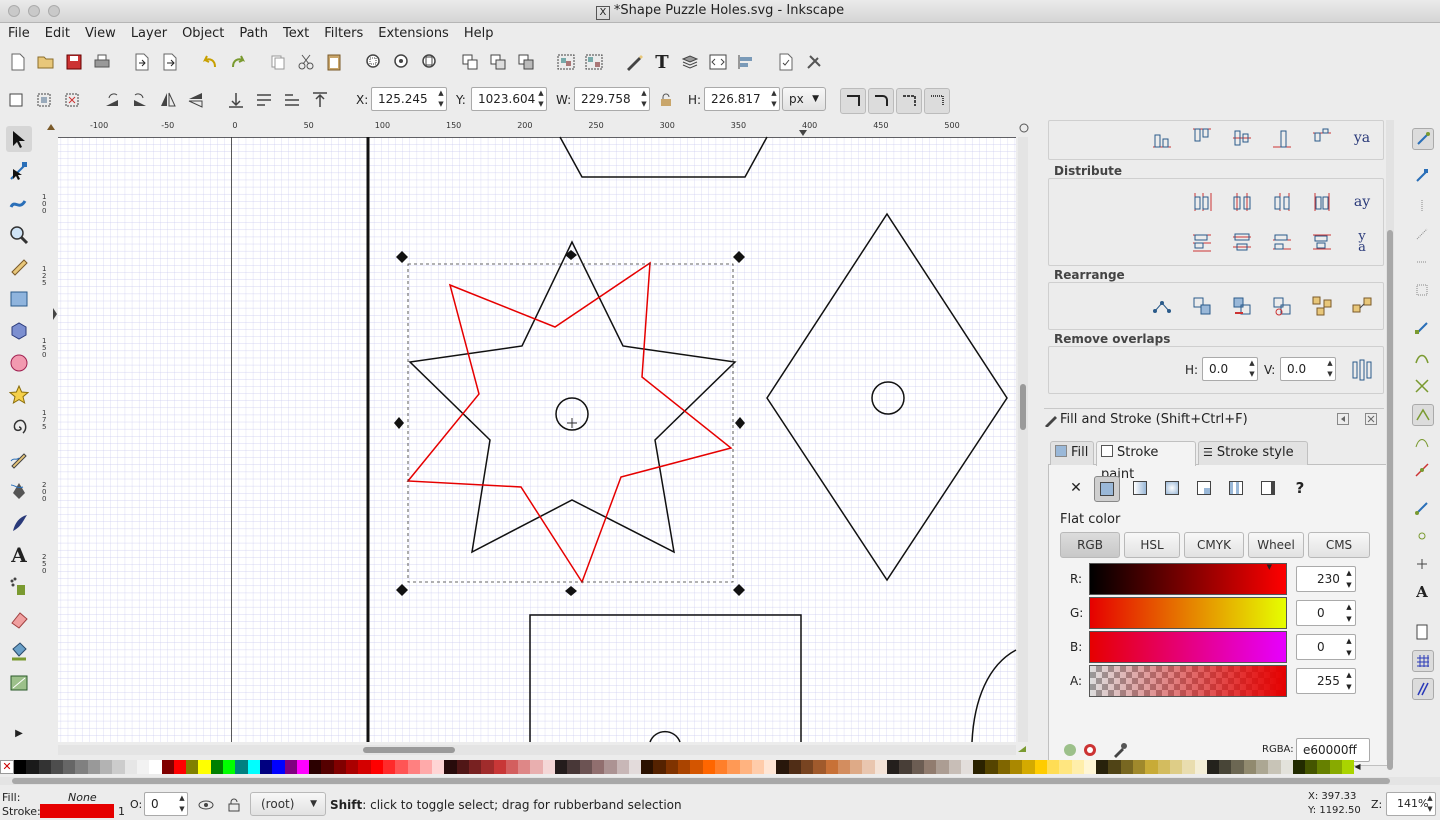 This screenshot has height=820, width=1440. What do you see at coordinates (1362, 306) in the screenshot?
I see `unclump-icon` at bounding box center [1362, 306].